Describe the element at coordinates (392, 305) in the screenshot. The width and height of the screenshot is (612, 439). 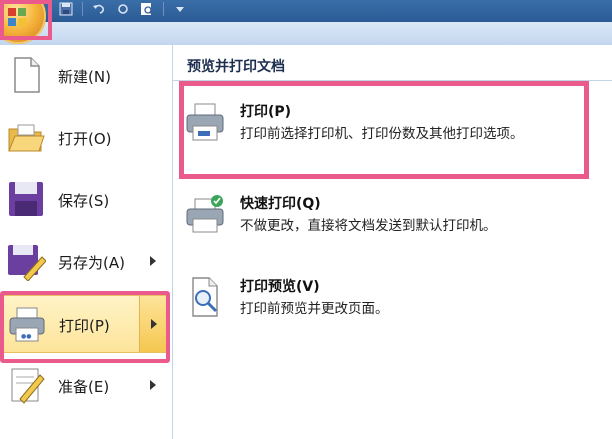
I see `option-print-preview: 打印预览(V) 打印前预览并更改页面。` at that location.